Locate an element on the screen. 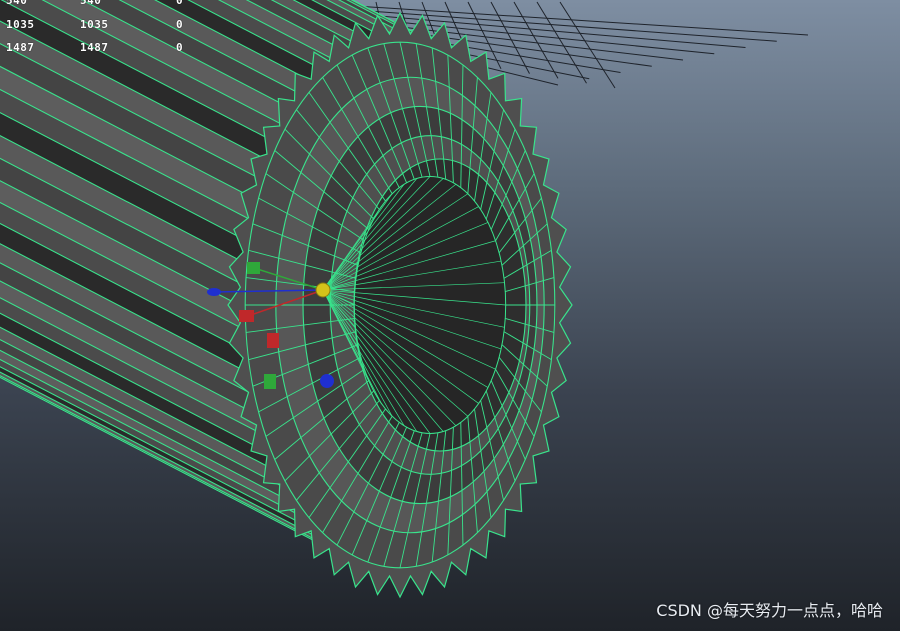 Image resolution: width=900 pixels, height=631 pixels. hud-row-edges: 1035 1035 0 is located at coordinates (100, 26).